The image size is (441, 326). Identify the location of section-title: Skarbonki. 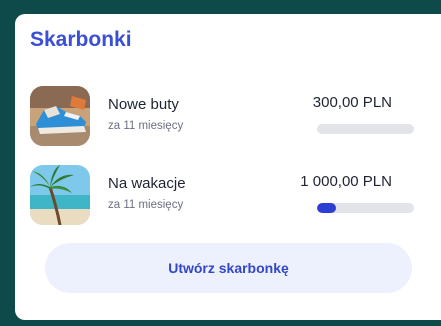
(81, 39).